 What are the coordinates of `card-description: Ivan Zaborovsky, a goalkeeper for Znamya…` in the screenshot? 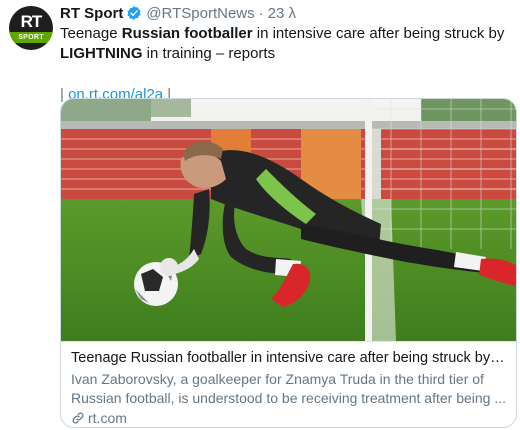 It's located at (289, 388).